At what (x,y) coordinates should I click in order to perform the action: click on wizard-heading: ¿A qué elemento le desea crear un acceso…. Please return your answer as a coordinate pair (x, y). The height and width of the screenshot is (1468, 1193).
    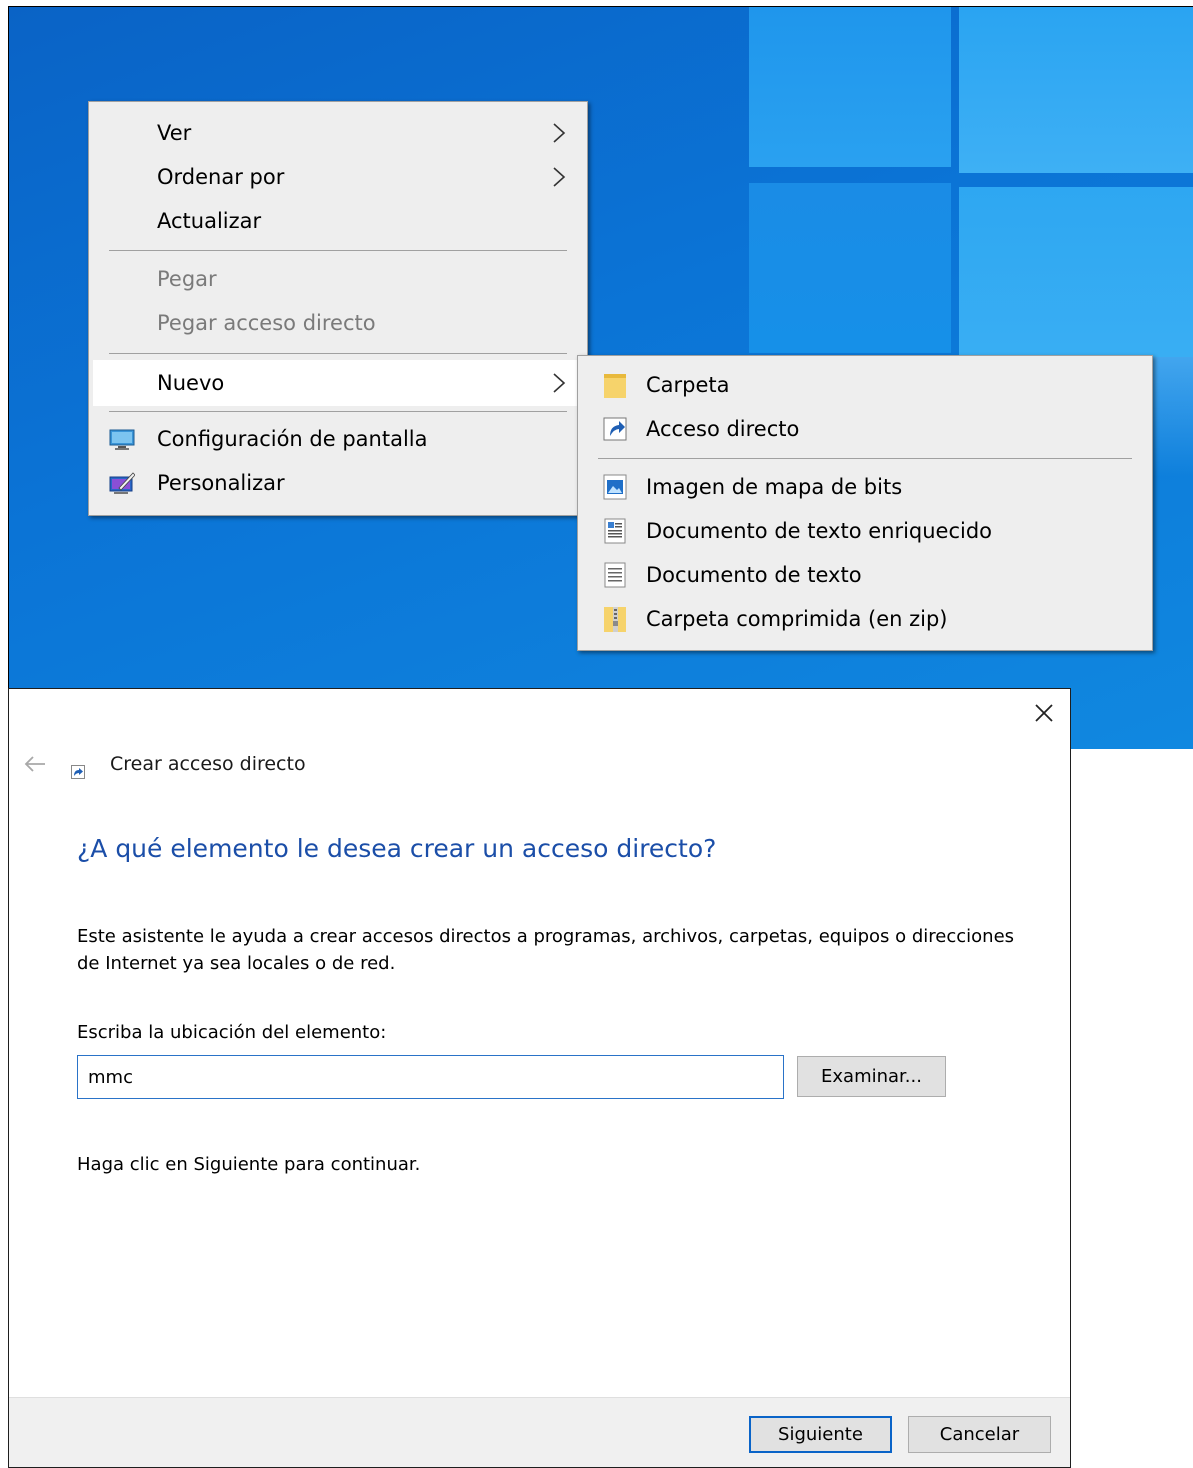
    Looking at the image, I should click on (397, 848).